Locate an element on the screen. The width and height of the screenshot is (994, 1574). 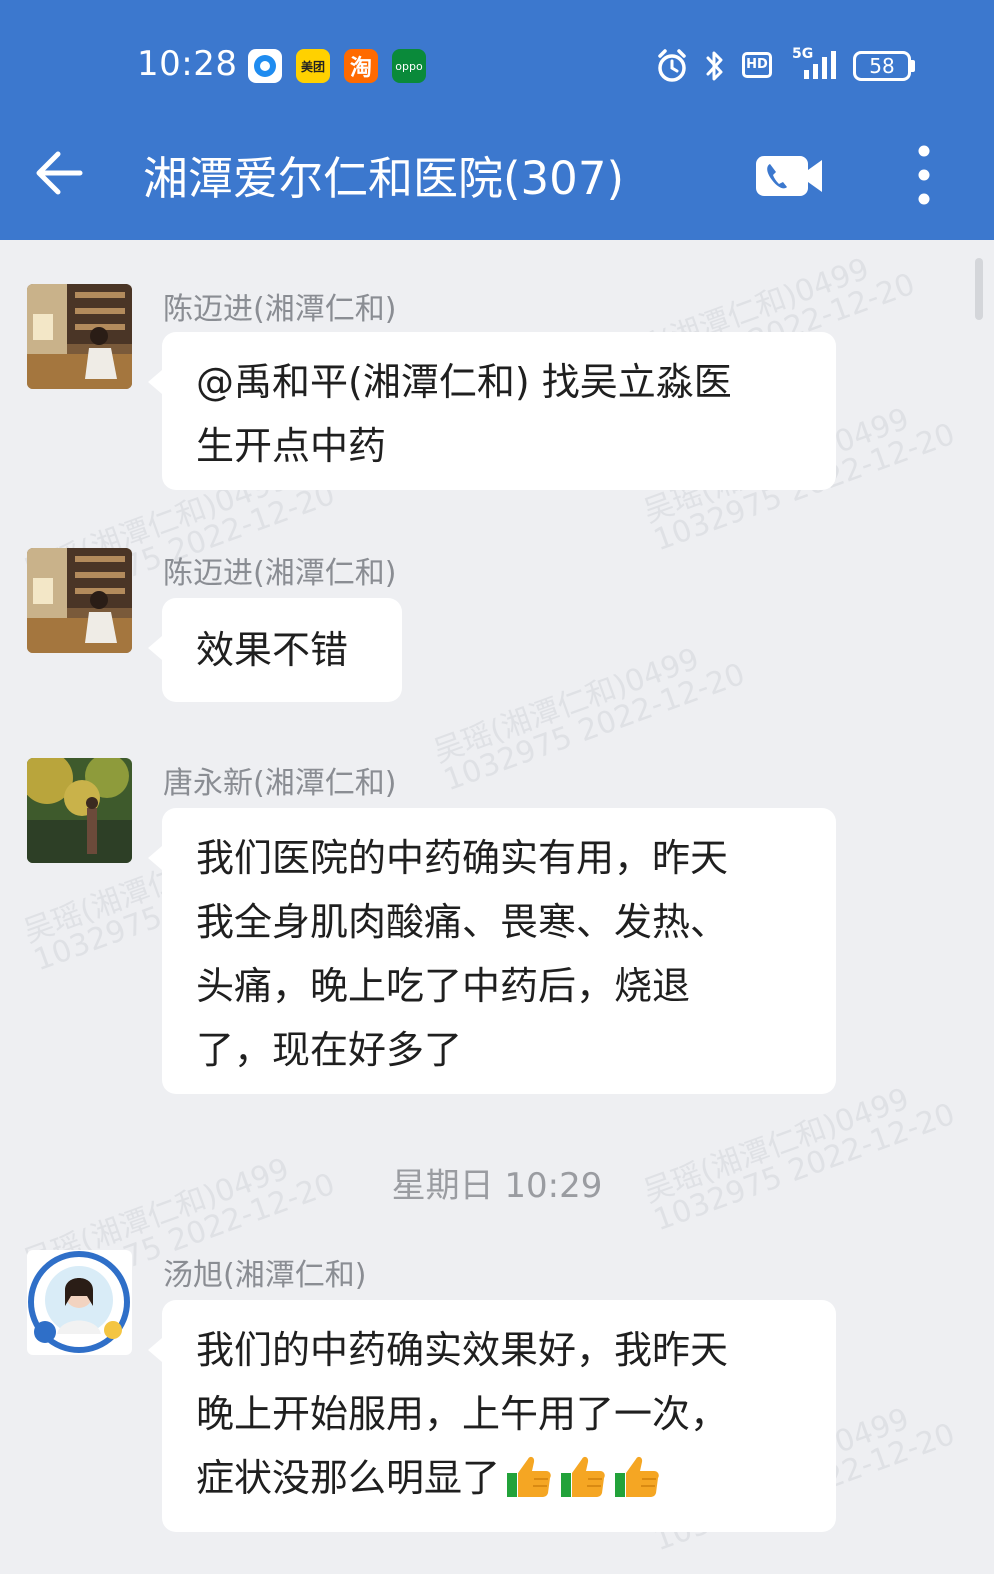
message-text-line: @禹和平(湘潭仁和) 找吴立淼医 is located at coordinates (464, 382).